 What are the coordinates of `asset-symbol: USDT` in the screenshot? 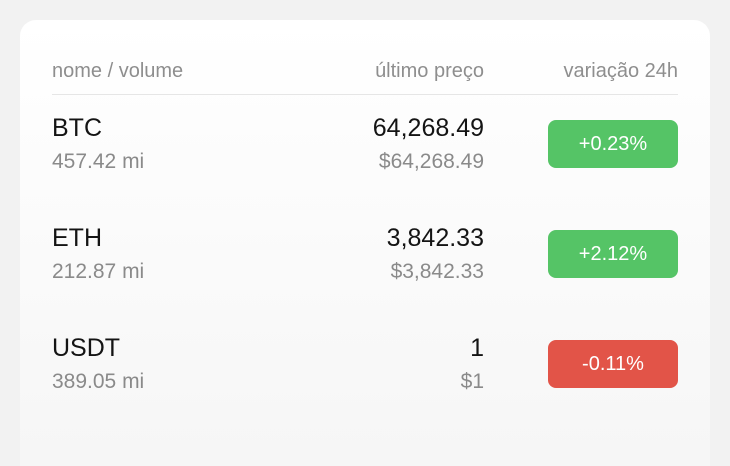 It's located at (86, 348).